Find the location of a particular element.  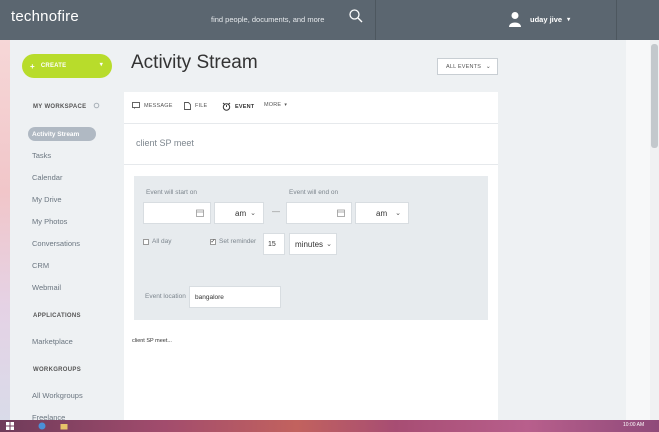

location-label: Event location is located at coordinates (165, 296).